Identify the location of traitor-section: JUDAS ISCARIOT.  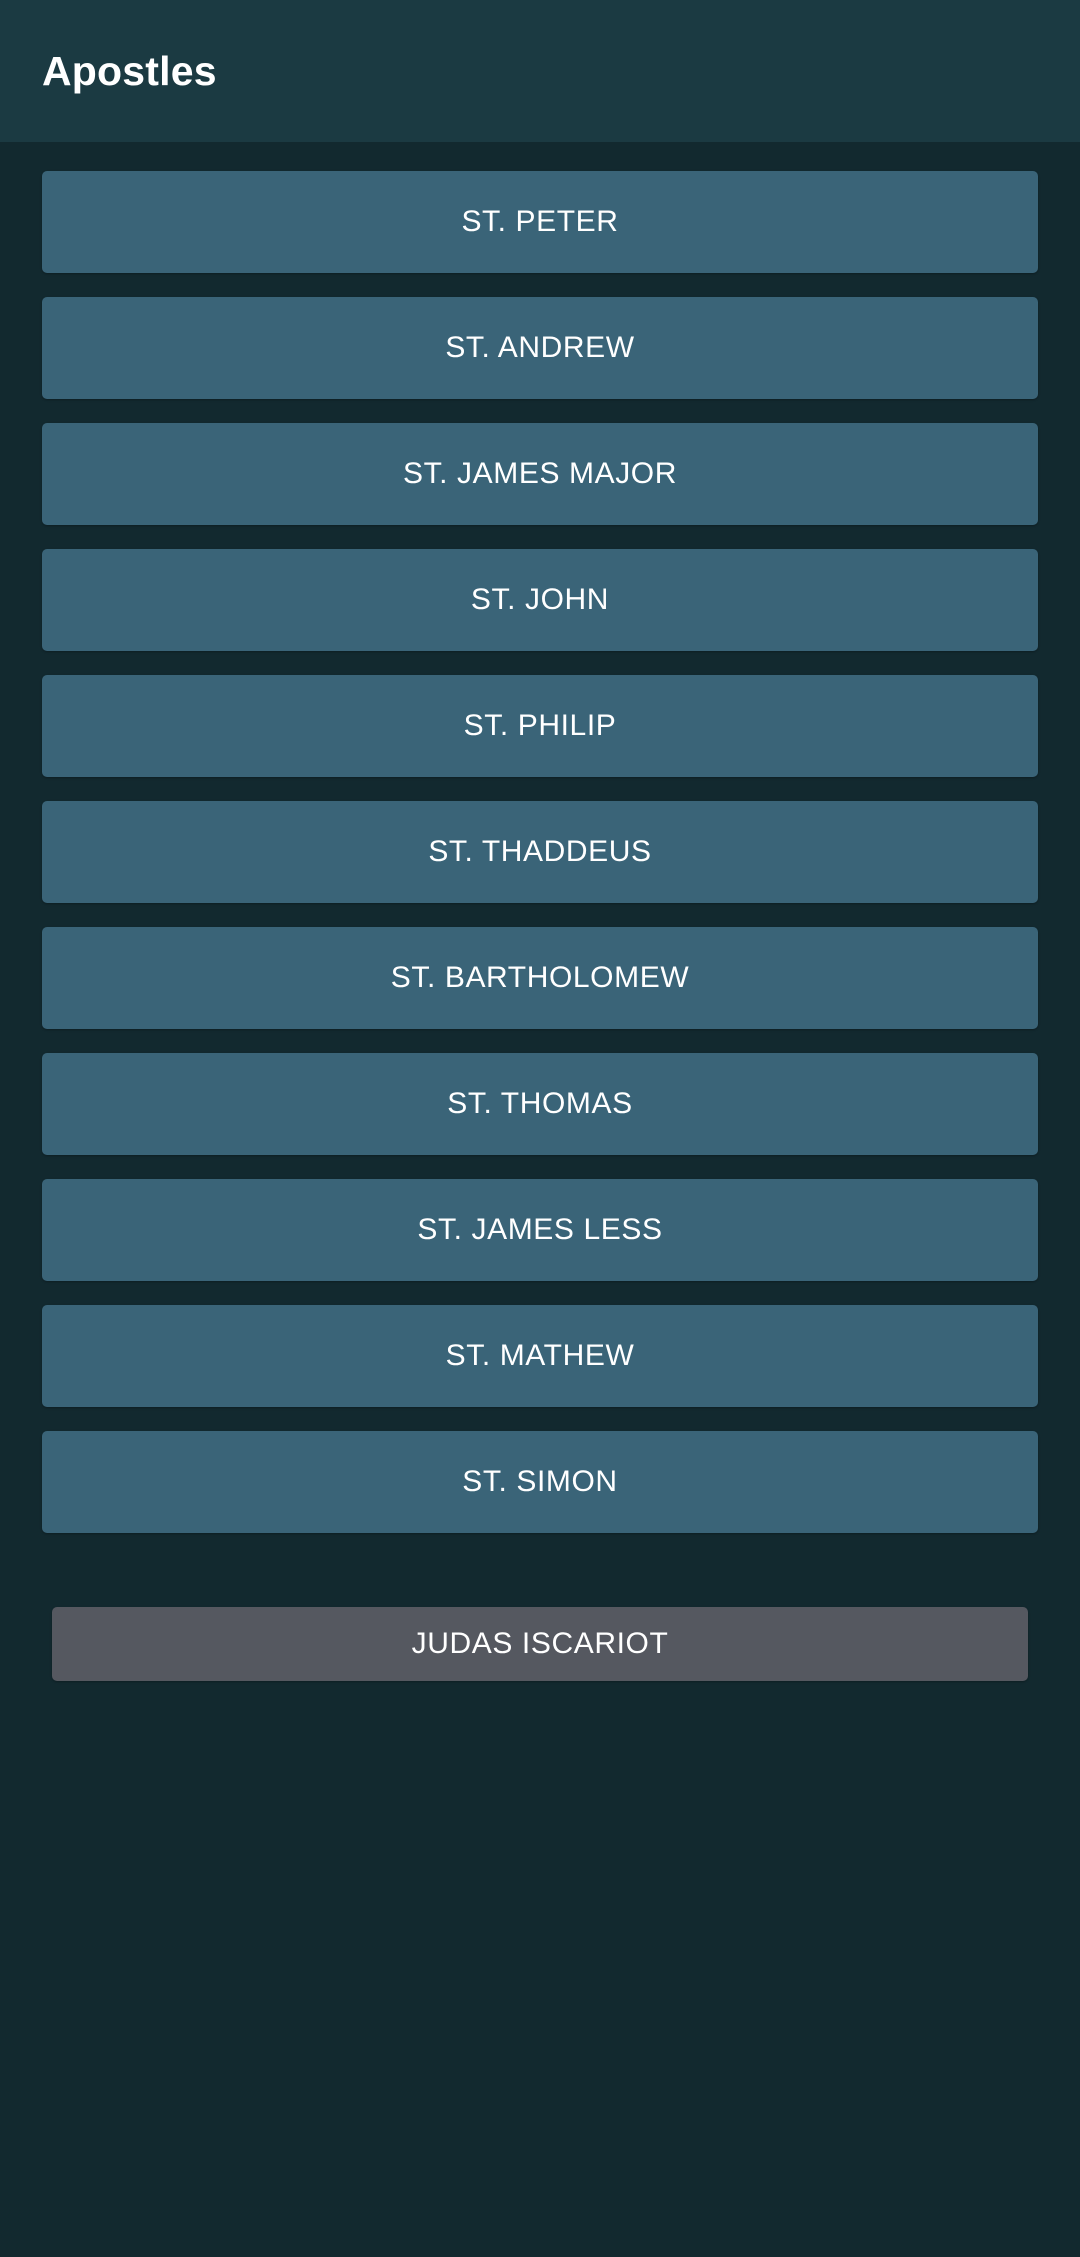
(540, 1644).